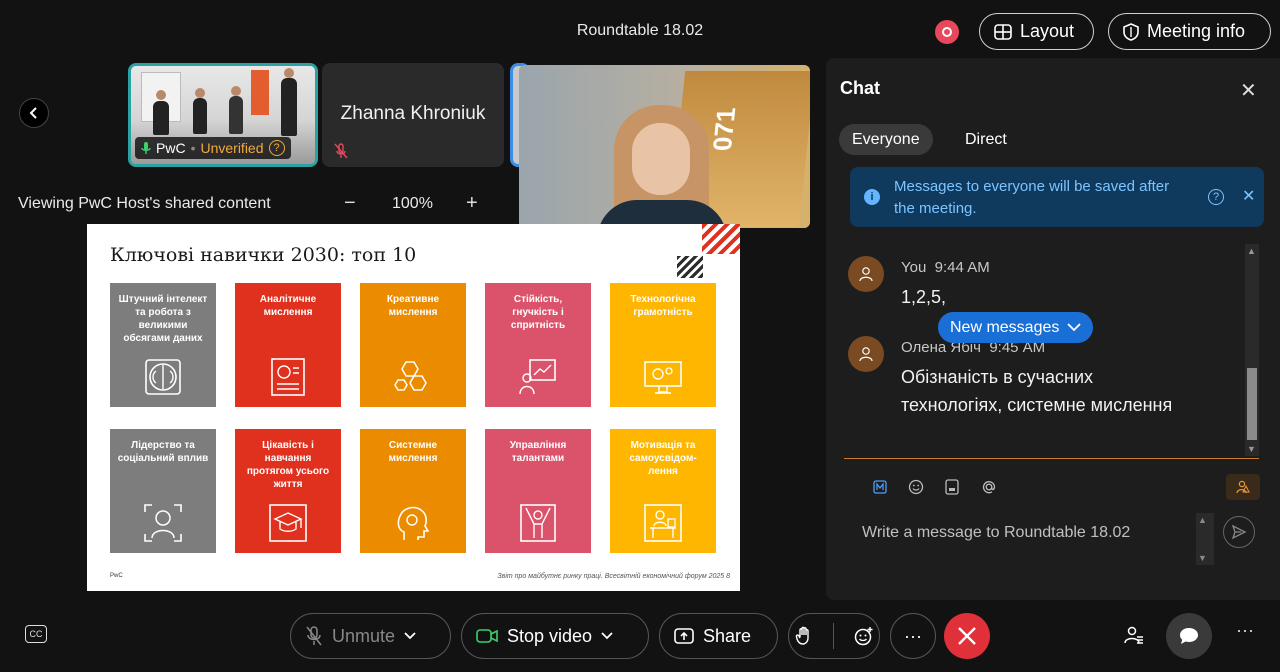 This screenshot has height=672, width=1280. I want to click on self-view-video: 071, so click(664, 146).